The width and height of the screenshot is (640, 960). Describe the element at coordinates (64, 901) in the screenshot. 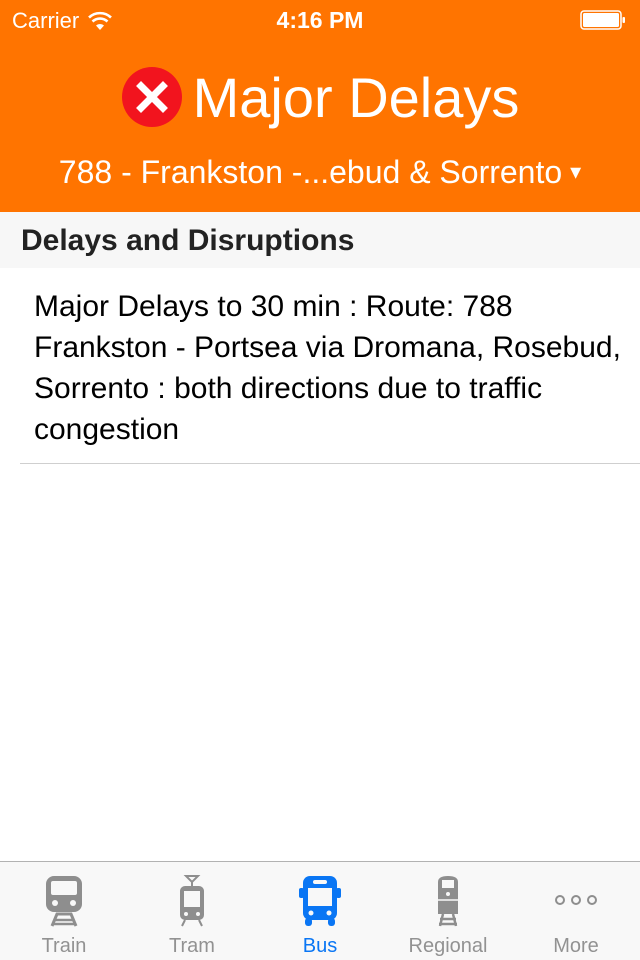

I see `train-icon` at that location.